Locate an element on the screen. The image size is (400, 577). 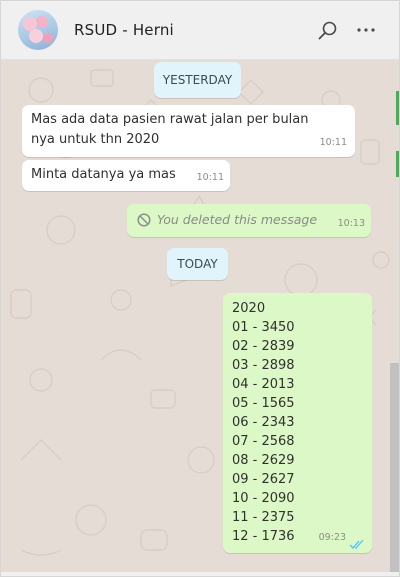
data-line: 02 - 2839 is located at coordinates (263, 346).